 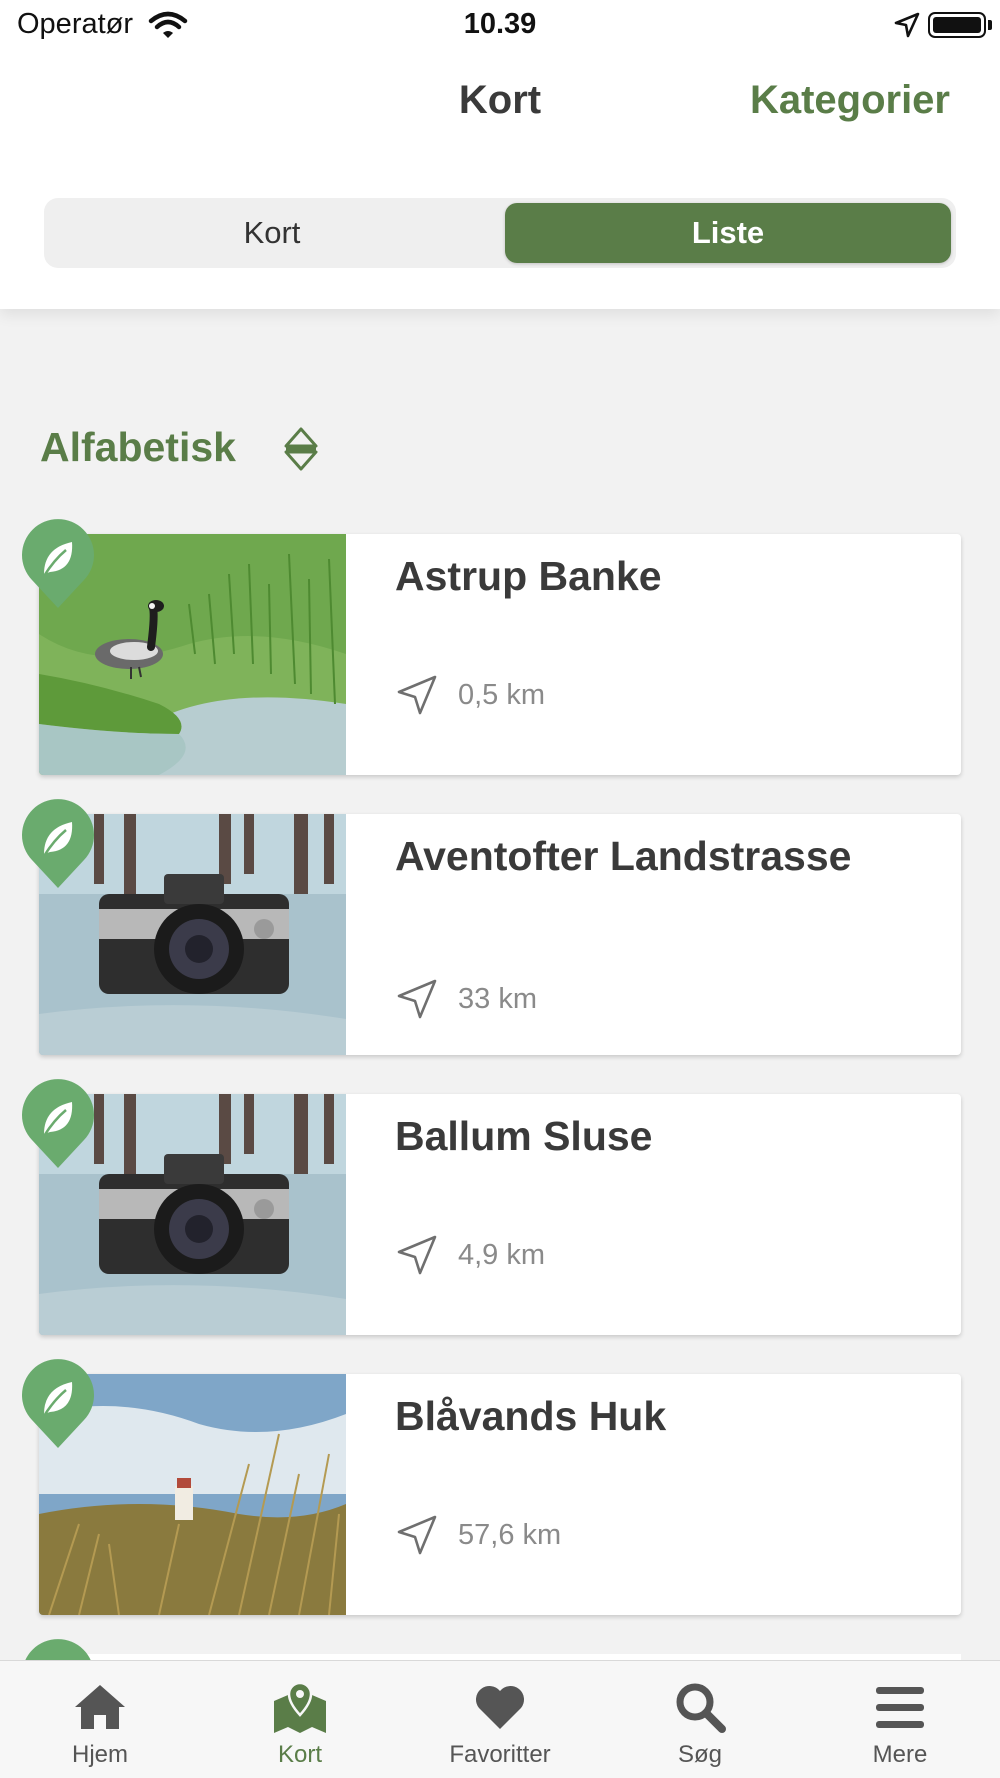 What do you see at coordinates (701, 1708) in the screenshot?
I see `search-icon` at bounding box center [701, 1708].